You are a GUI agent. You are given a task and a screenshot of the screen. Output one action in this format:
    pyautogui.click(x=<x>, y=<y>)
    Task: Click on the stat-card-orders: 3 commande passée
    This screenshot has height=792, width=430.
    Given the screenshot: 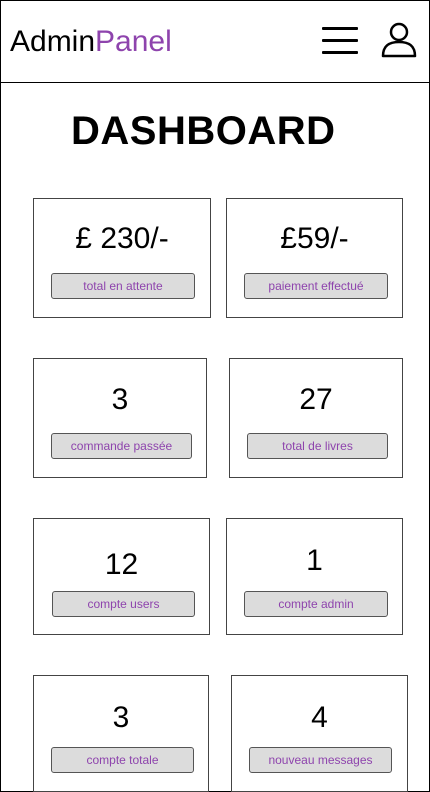 What is the action you would take?
    pyautogui.click(x=120, y=418)
    